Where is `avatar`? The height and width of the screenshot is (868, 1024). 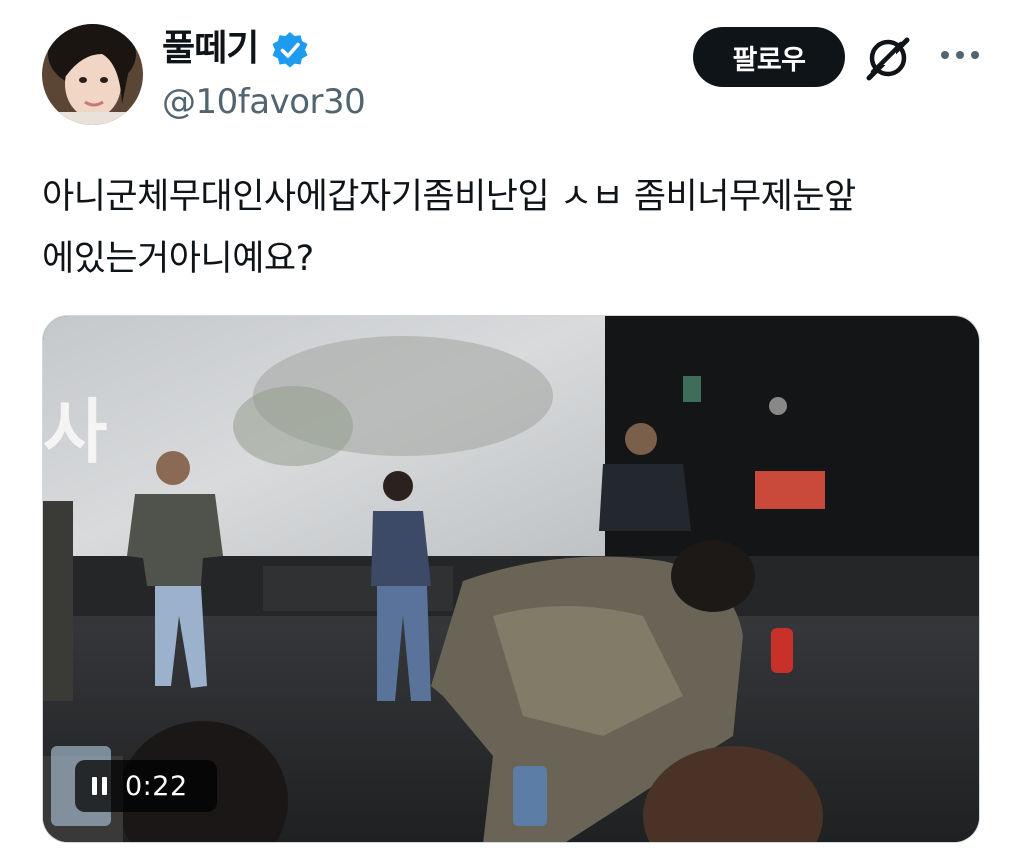 avatar is located at coordinates (92, 74).